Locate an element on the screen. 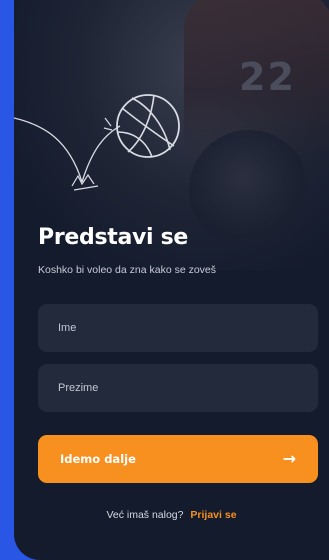  last-name-input is located at coordinates (178, 388).